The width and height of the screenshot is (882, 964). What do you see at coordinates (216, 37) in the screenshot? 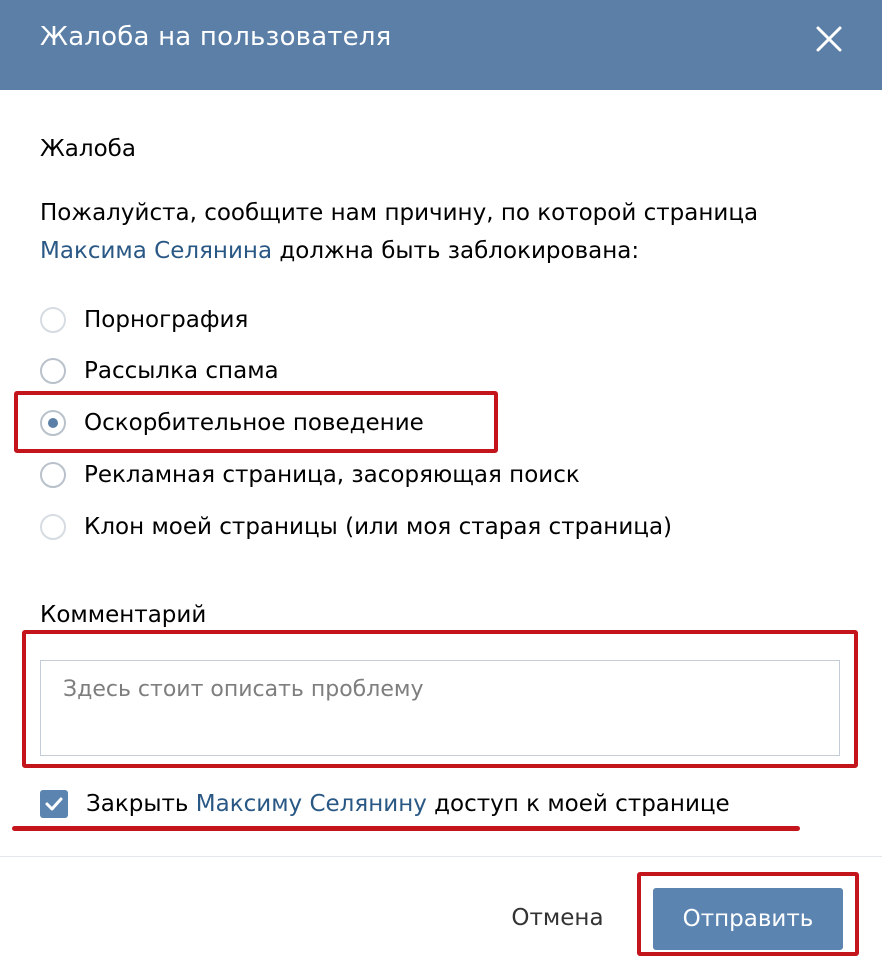
I see `dialog-title: Жалоба на пользователя` at bounding box center [216, 37].